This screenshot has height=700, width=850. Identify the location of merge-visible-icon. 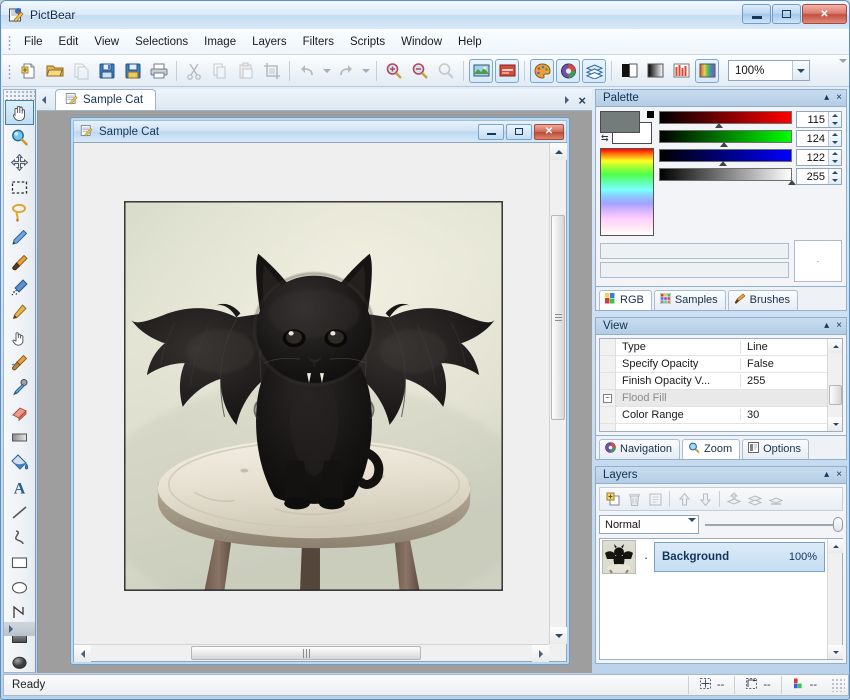
(755, 499).